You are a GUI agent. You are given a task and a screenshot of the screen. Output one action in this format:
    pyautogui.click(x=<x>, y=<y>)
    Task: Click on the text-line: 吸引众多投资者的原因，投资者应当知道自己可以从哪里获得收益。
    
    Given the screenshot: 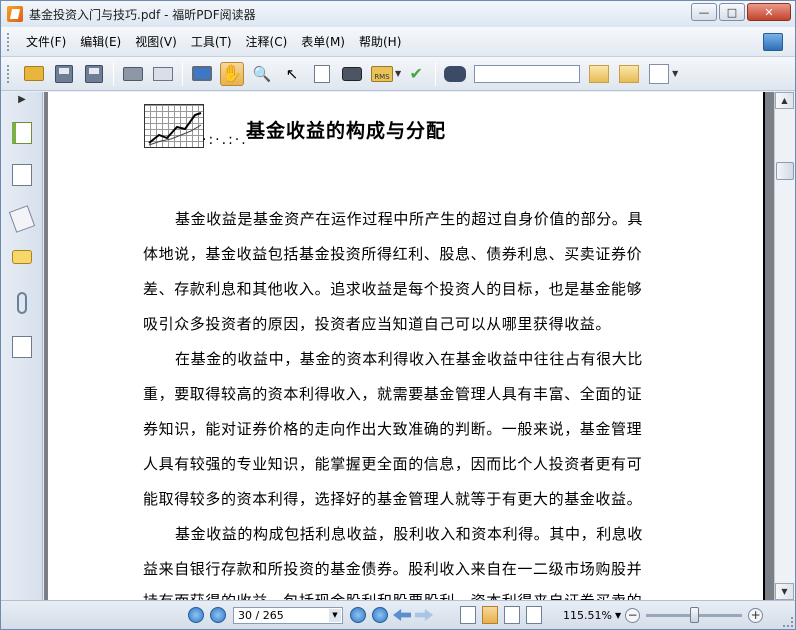 What is the action you would take?
    pyautogui.click(x=377, y=324)
    